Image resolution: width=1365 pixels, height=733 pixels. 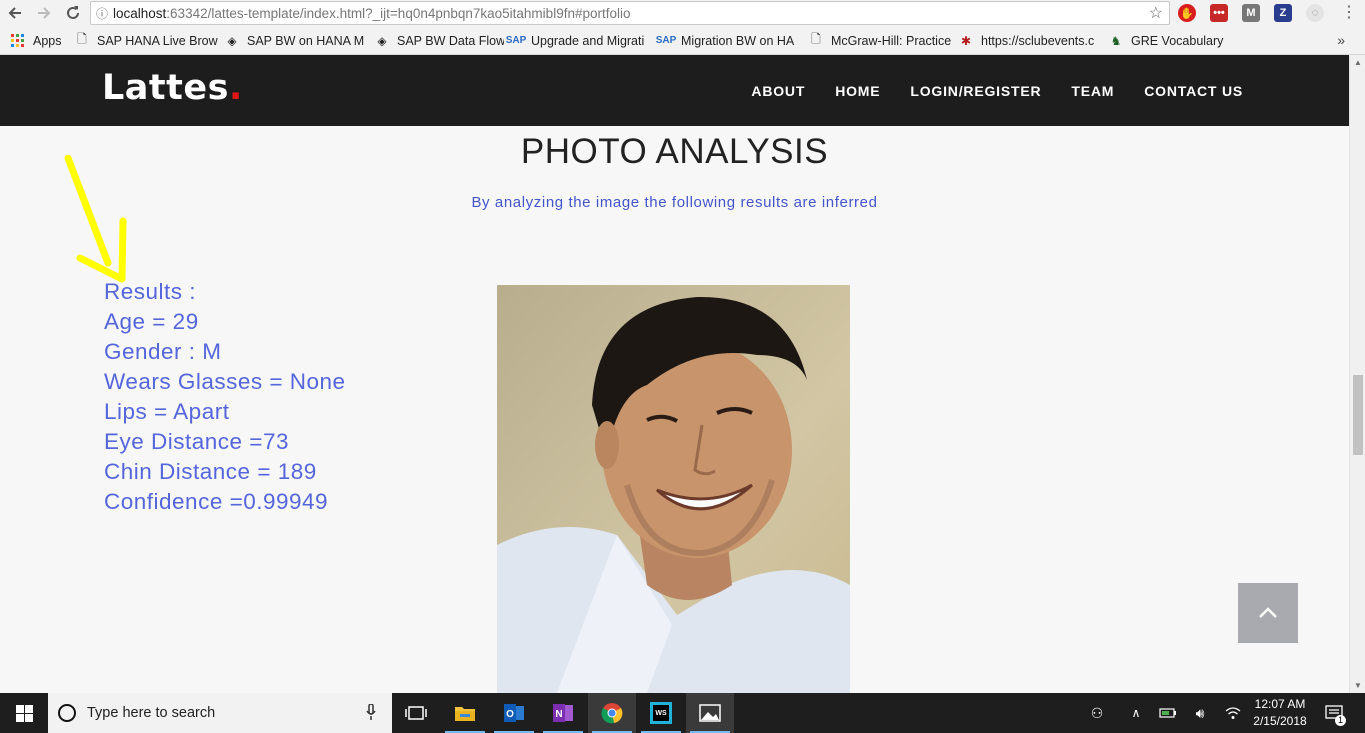 What do you see at coordinates (102, 13) in the screenshot?
I see `info-icon: ⓘ` at bounding box center [102, 13].